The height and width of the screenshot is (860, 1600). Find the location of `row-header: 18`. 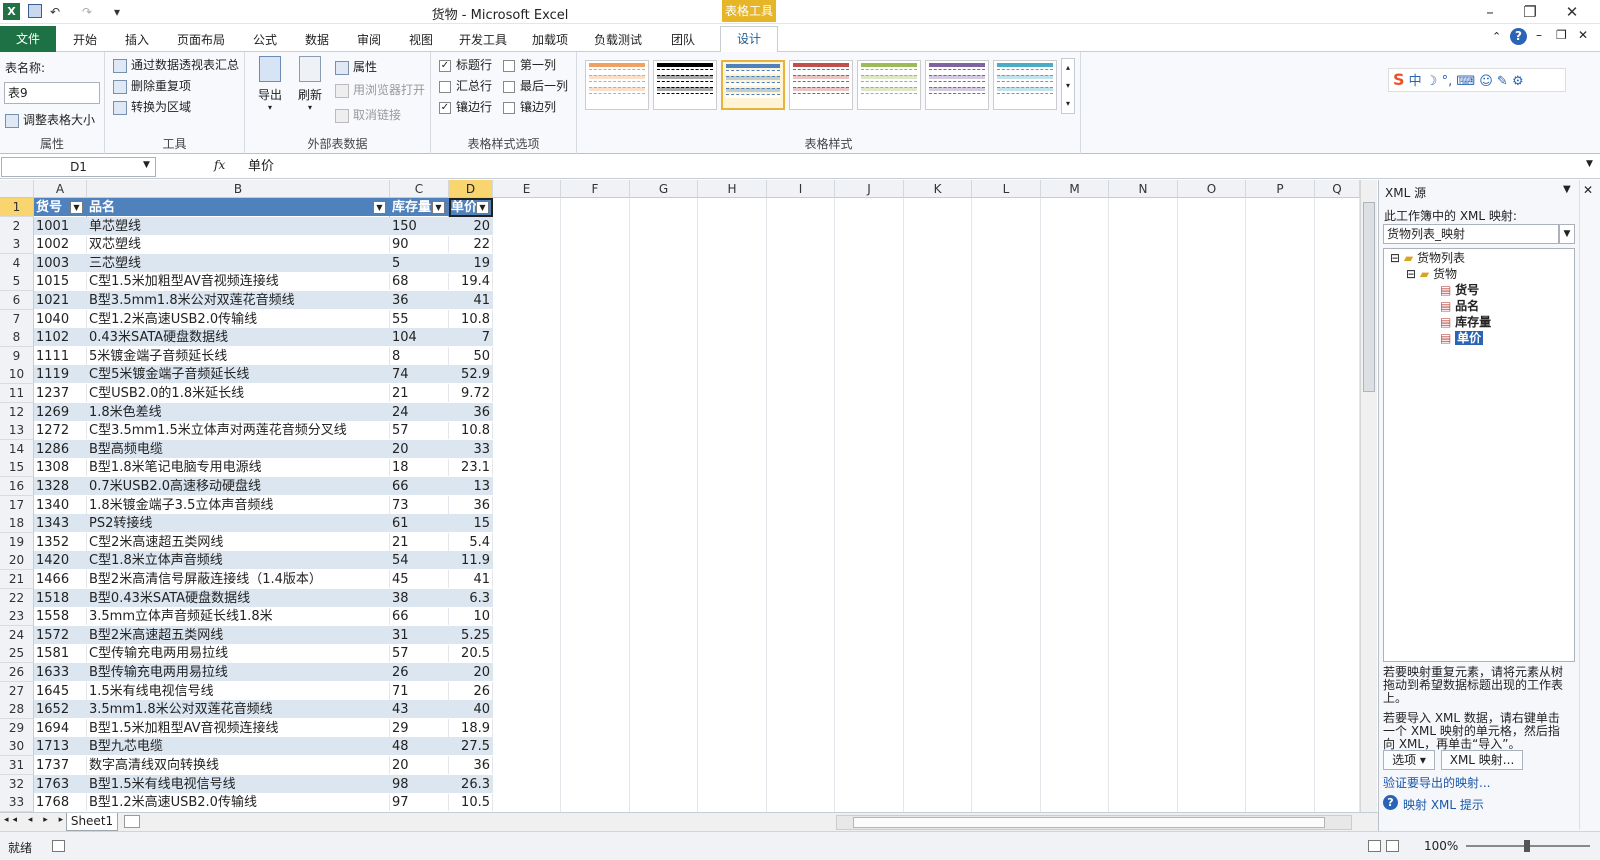

row-header: 18 is located at coordinates (17, 524).